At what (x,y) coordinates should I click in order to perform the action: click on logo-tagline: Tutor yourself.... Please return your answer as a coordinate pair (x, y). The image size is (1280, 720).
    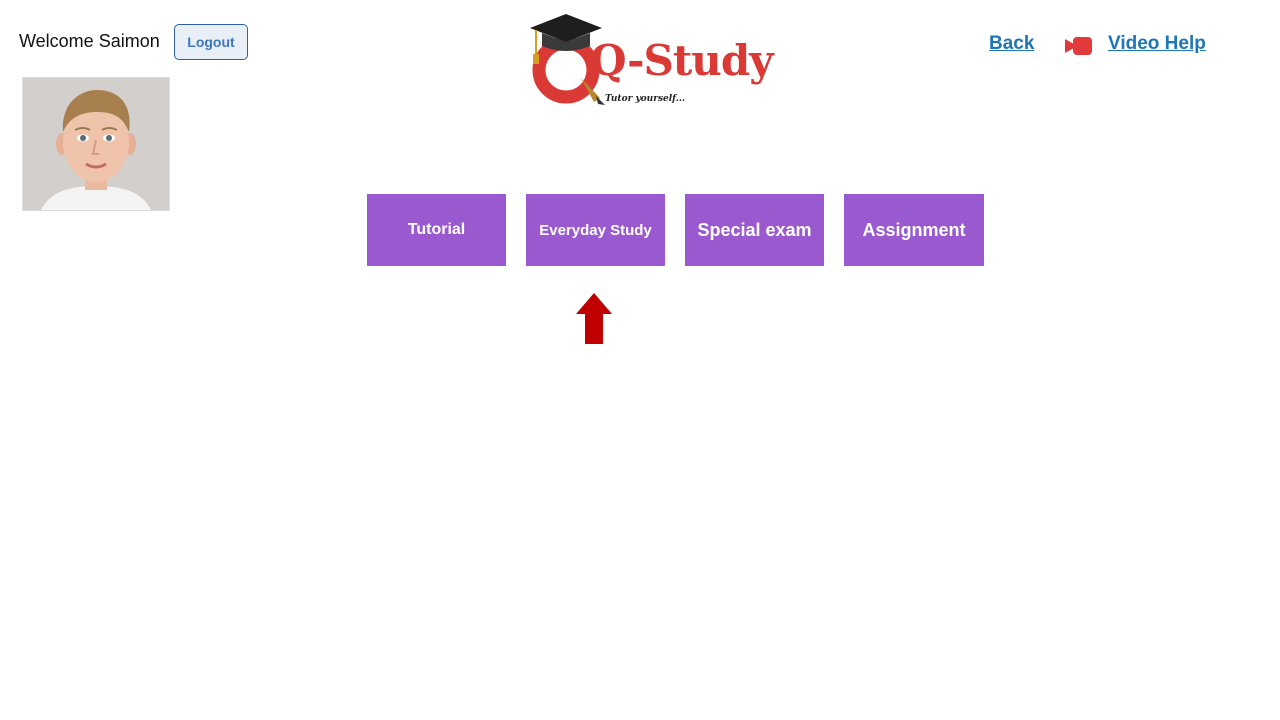
    Looking at the image, I should click on (645, 99).